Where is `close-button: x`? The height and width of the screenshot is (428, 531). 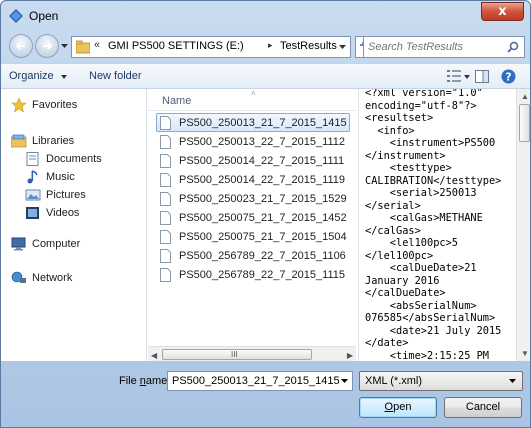 close-button: x is located at coordinates (502, 11).